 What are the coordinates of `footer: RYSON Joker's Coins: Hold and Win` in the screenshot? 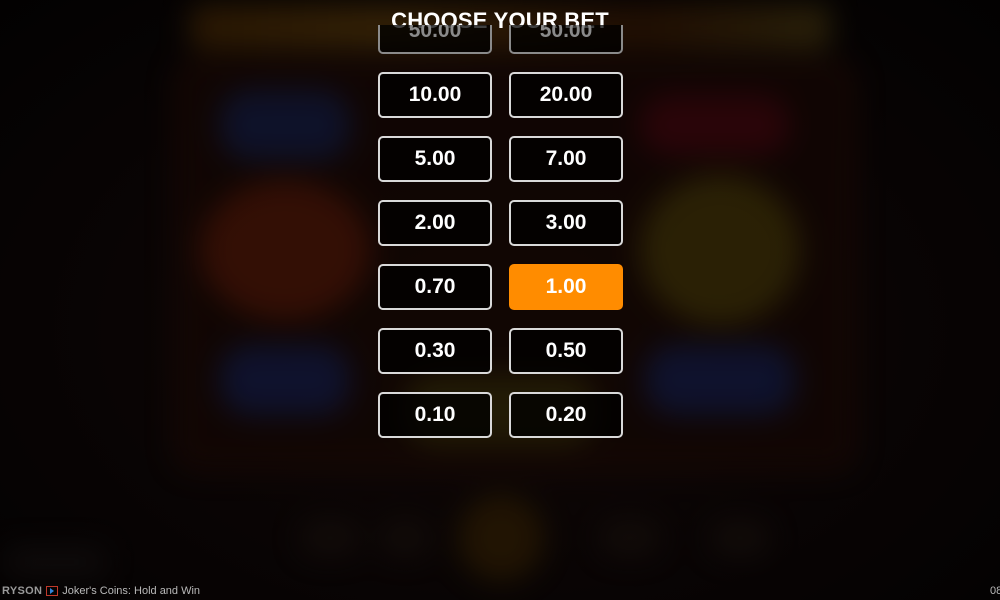 It's located at (101, 591).